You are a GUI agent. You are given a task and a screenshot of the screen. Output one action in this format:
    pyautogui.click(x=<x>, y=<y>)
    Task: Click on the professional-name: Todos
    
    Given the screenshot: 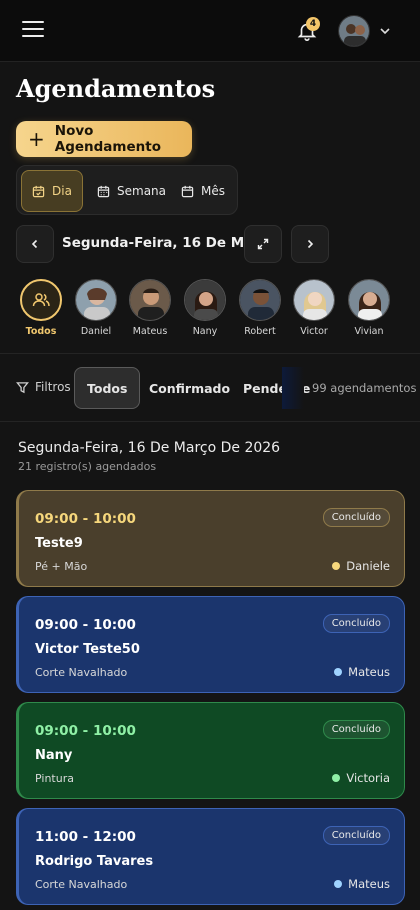 What is the action you would take?
    pyautogui.click(x=41, y=331)
    